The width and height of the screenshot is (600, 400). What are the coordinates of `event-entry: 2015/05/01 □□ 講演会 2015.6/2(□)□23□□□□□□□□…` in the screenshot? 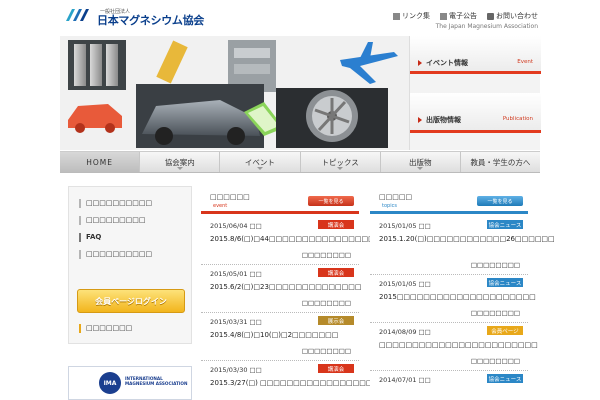 It's located at (281, 289).